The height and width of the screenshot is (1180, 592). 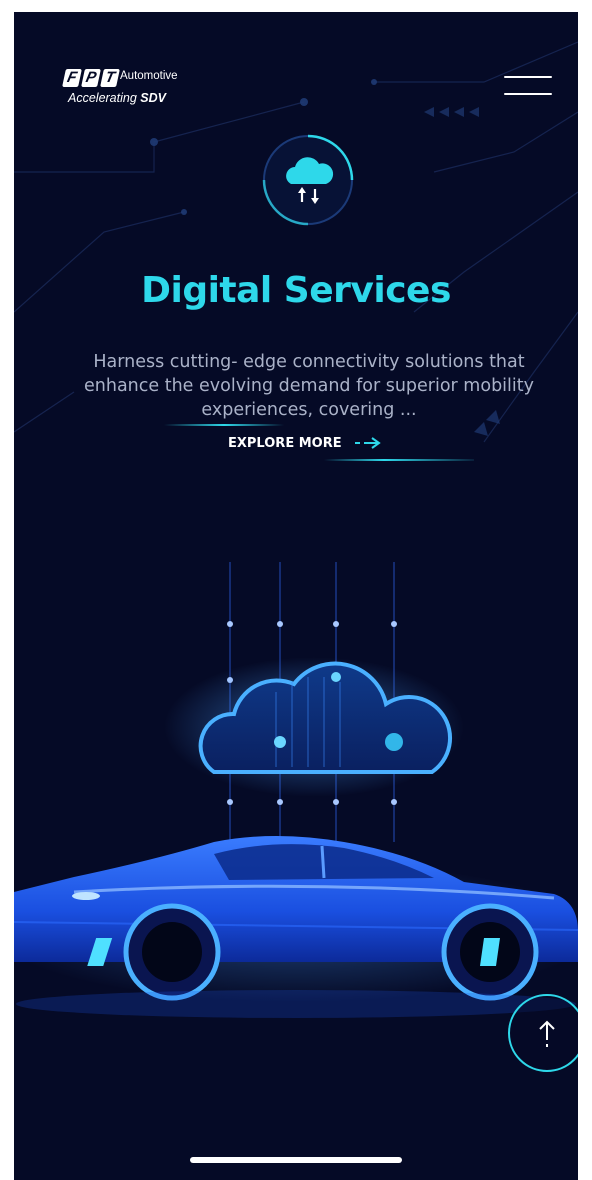 What do you see at coordinates (528, 77) in the screenshot?
I see `menu-line-top` at bounding box center [528, 77].